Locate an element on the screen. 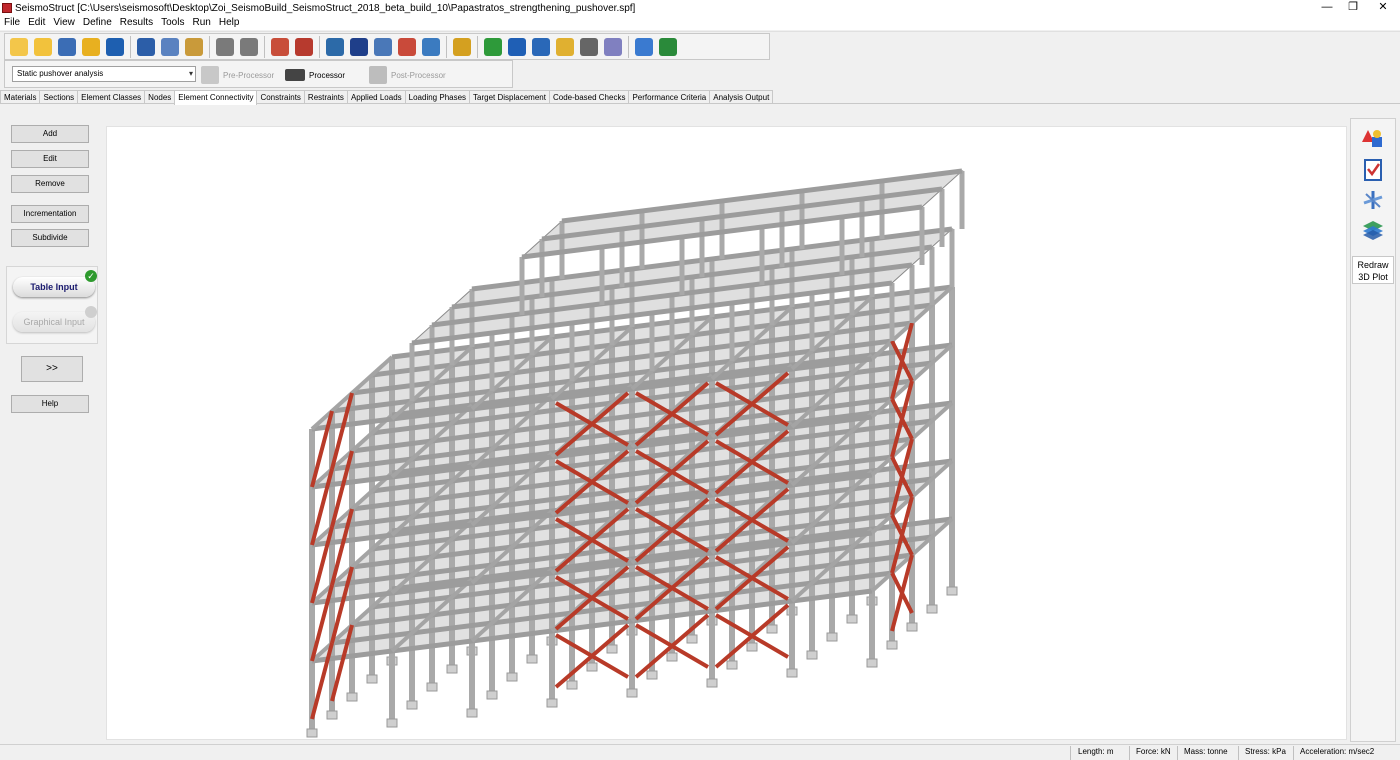 The width and height of the screenshot is (1400, 760). forum-chat-button is located at coordinates (613, 47).